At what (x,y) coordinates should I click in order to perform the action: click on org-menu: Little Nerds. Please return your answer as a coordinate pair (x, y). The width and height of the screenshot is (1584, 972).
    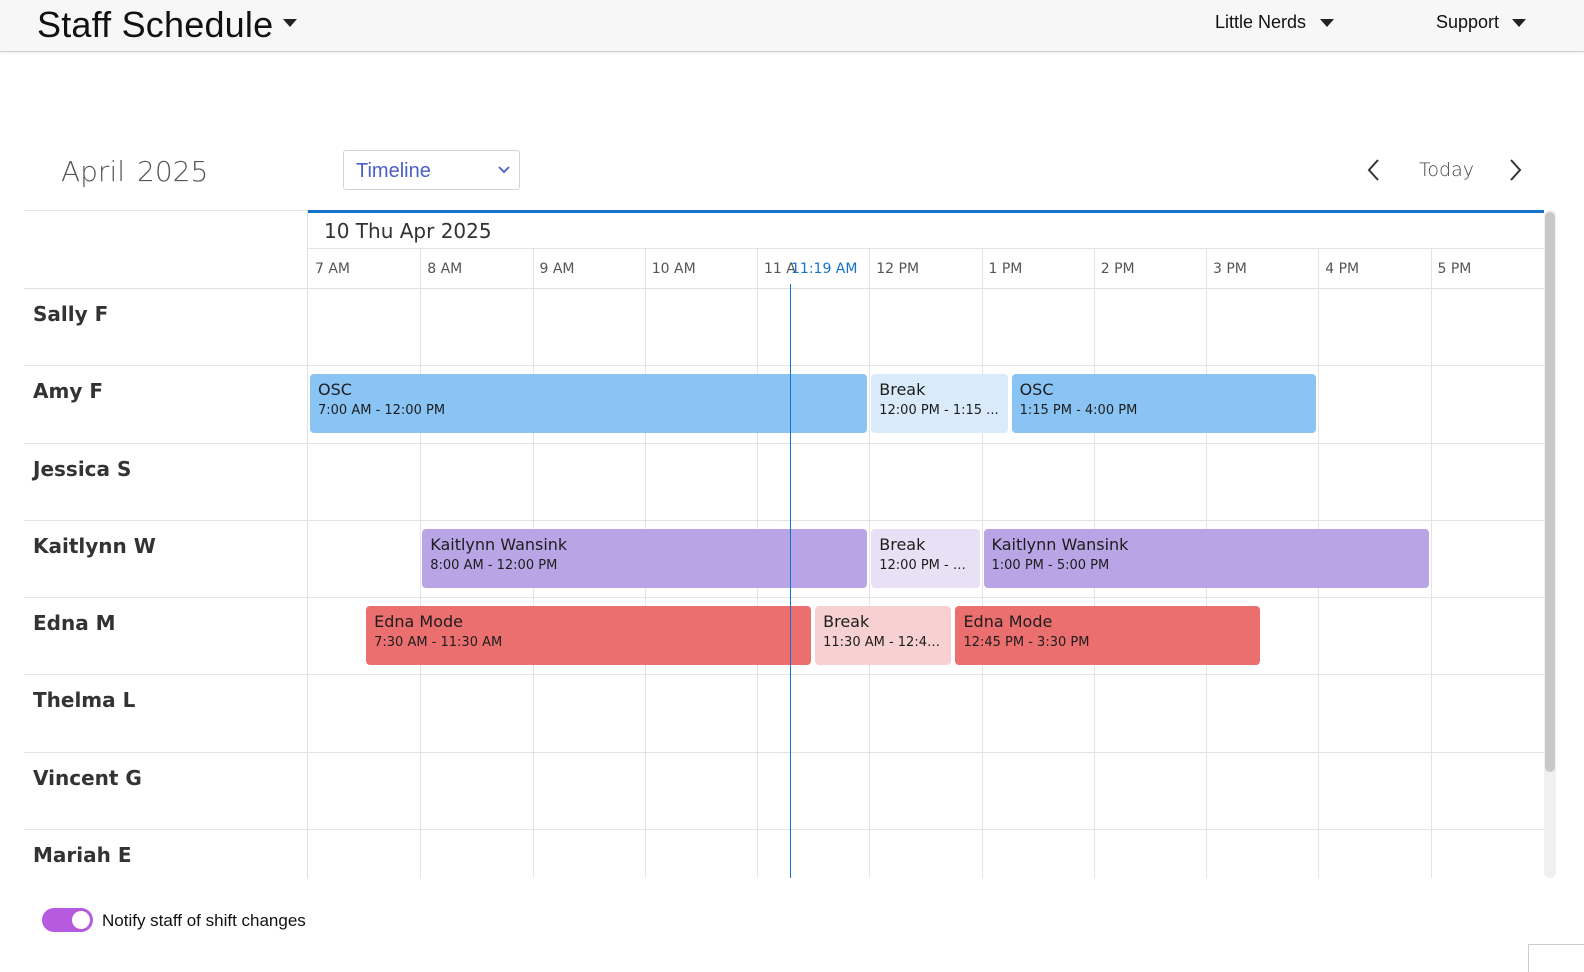
    Looking at the image, I should click on (1260, 22).